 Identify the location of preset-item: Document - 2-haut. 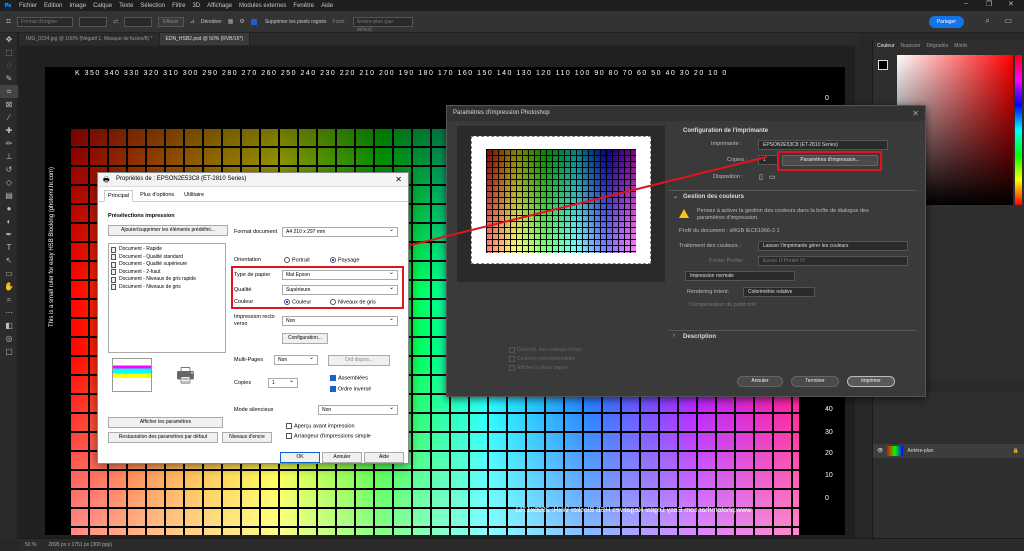
(167, 273).